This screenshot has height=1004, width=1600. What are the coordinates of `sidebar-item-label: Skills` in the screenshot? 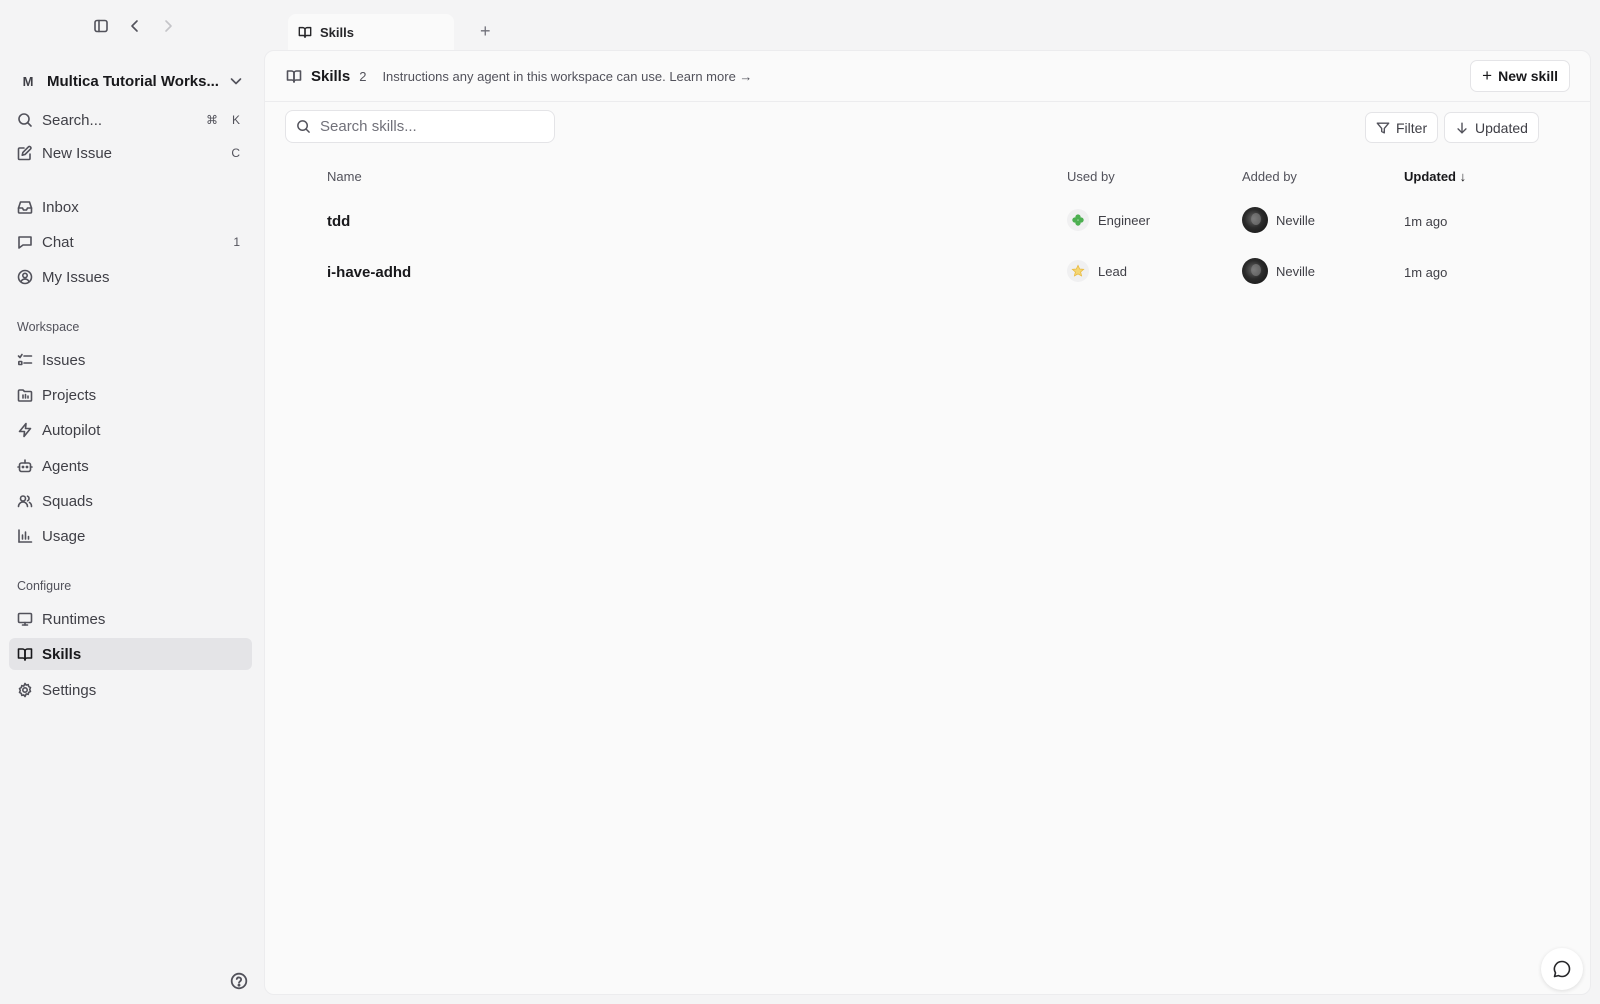 It's located at (62, 654).